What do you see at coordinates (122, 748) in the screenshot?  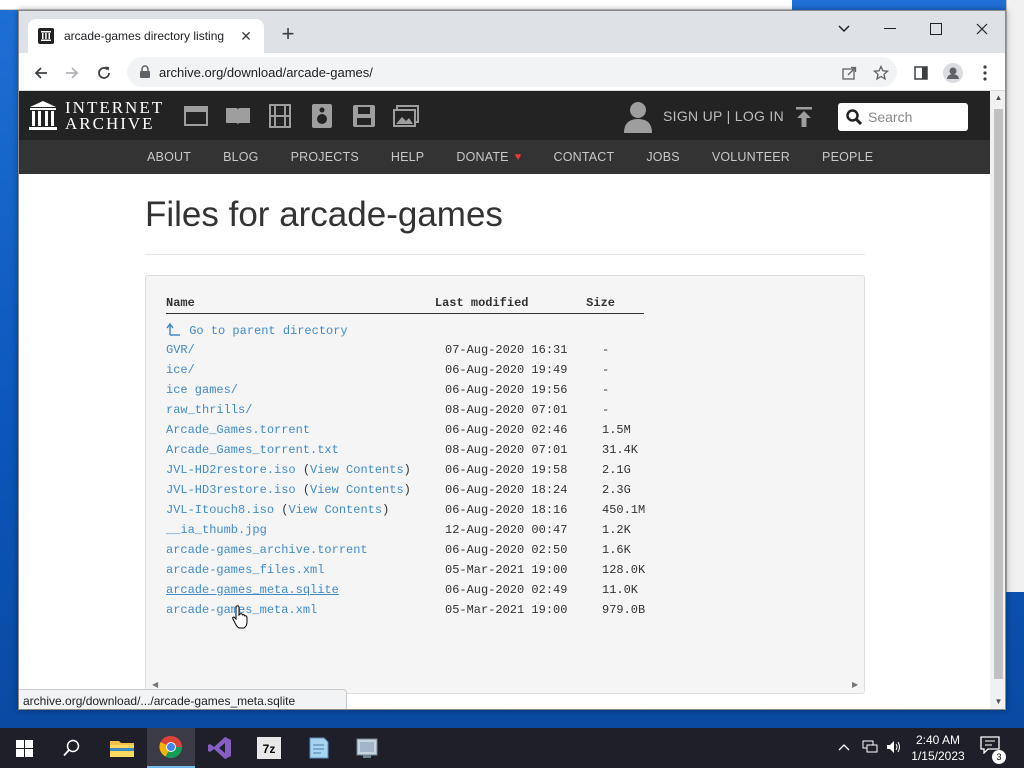 I see `file-explorer-icon` at bounding box center [122, 748].